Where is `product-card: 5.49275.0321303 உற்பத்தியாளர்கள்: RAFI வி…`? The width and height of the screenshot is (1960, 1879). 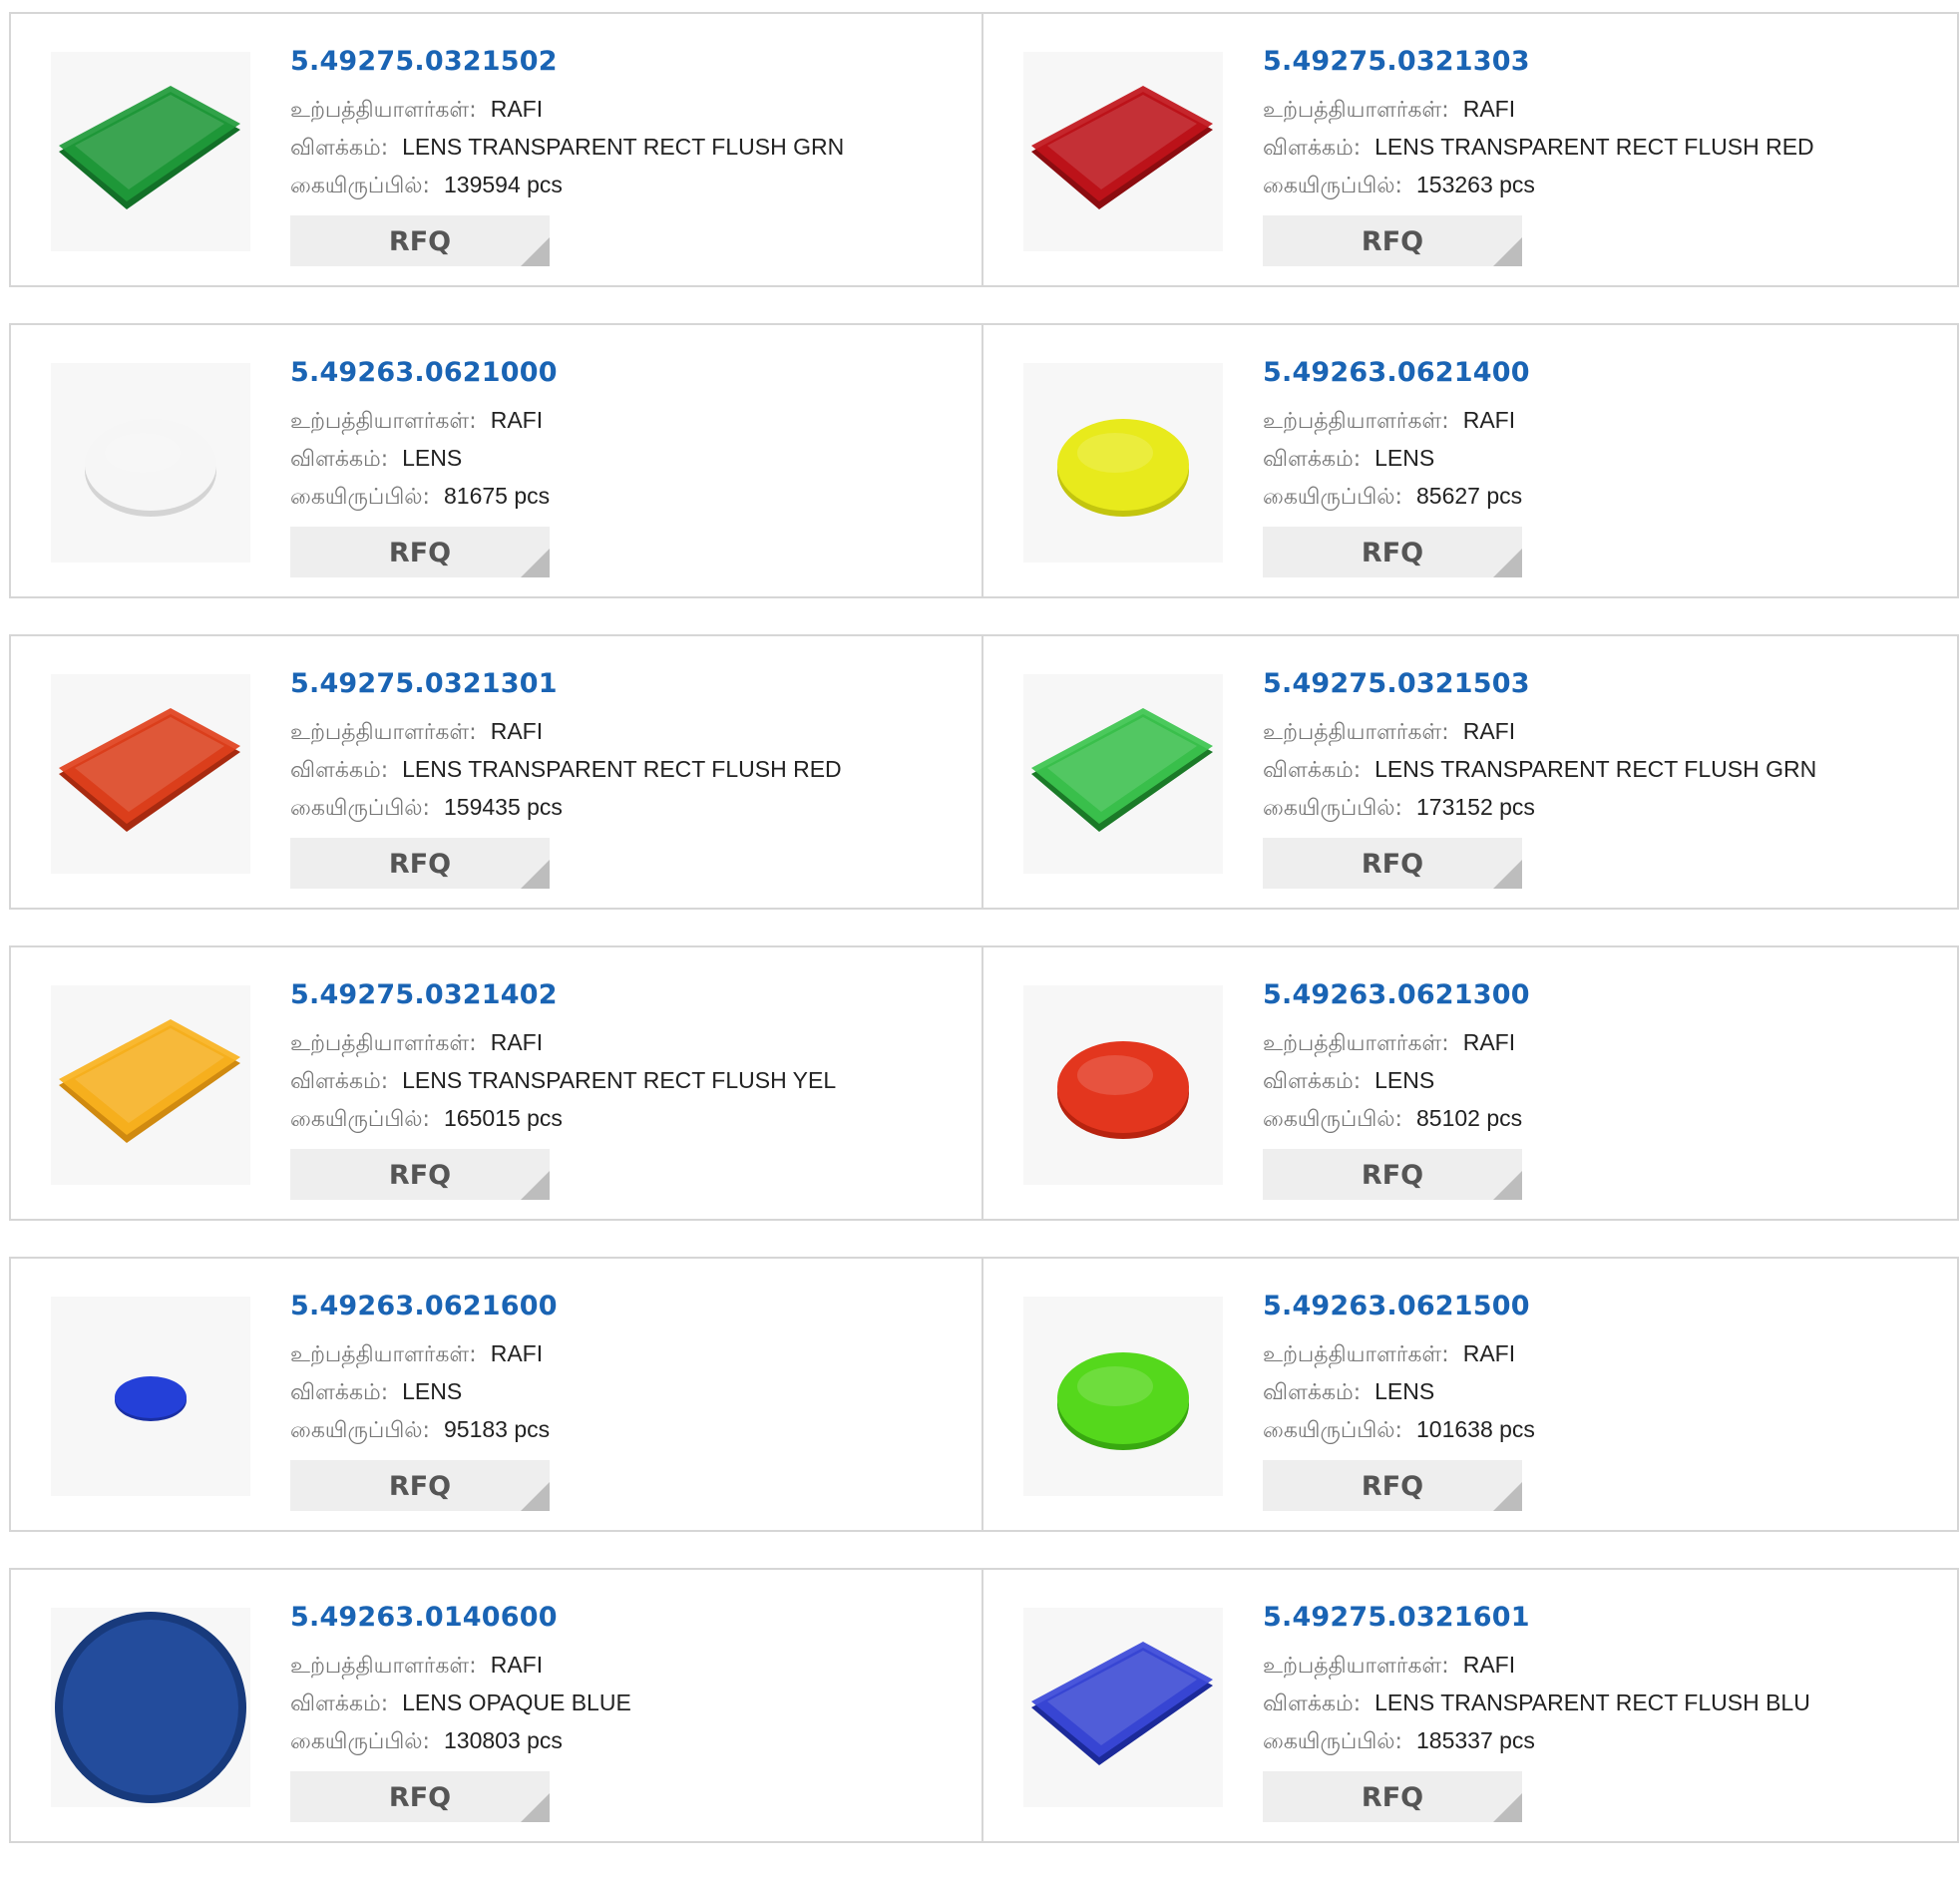 product-card: 5.49275.0321303 உற்பத்தியாளர்கள்: RAFI வி… is located at coordinates (1471, 149).